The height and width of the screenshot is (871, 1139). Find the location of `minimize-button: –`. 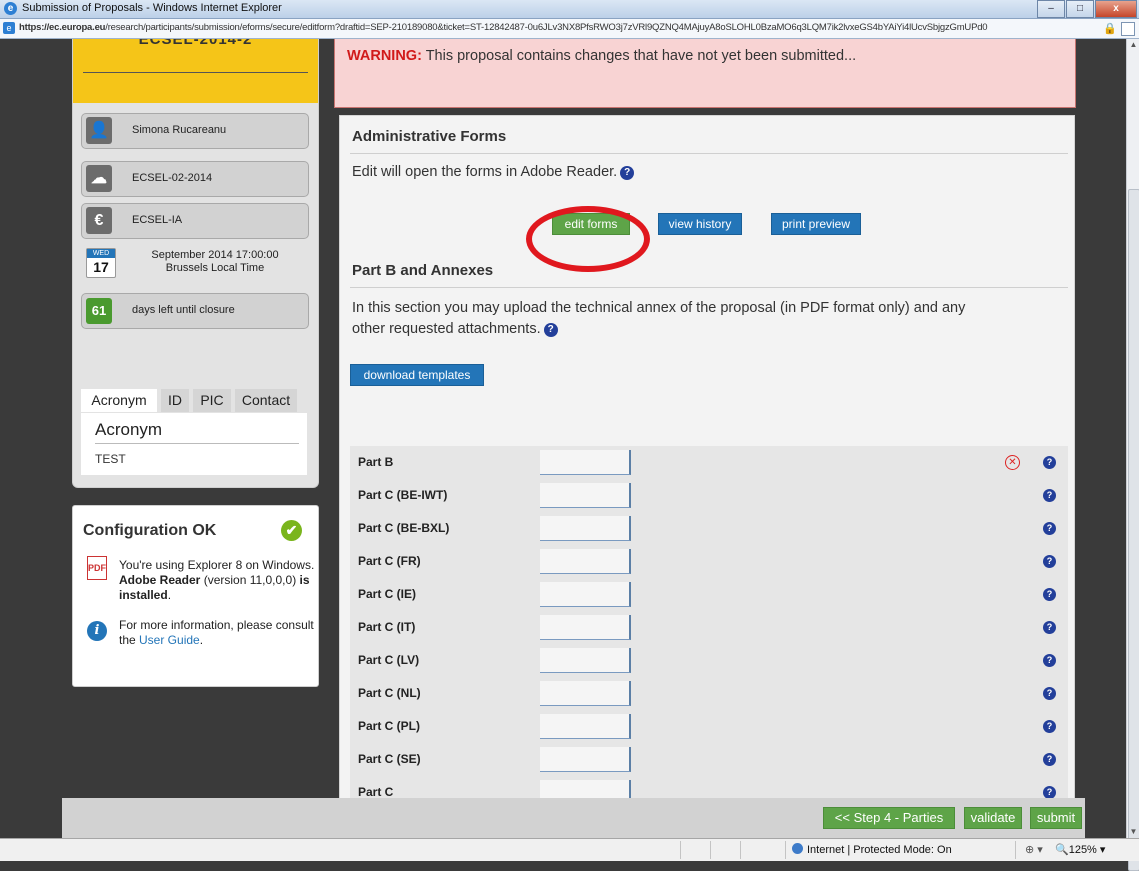

minimize-button: – is located at coordinates (1051, 9).